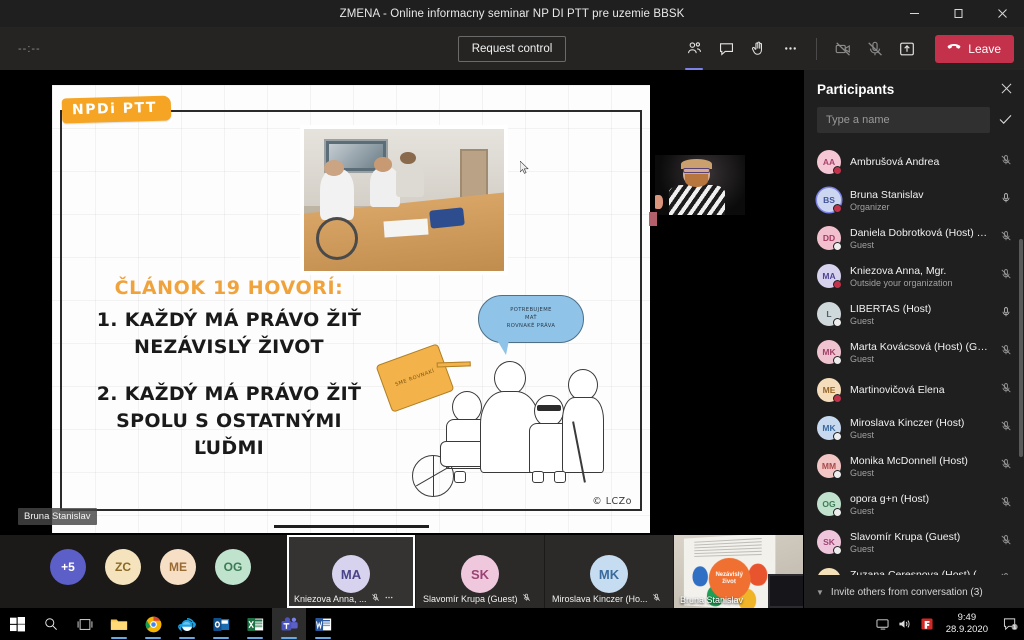 Image resolution: width=1024 pixels, height=640 pixels. What do you see at coordinates (453, 364) in the screenshot?
I see `sign-handle` at bounding box center [453, 364].